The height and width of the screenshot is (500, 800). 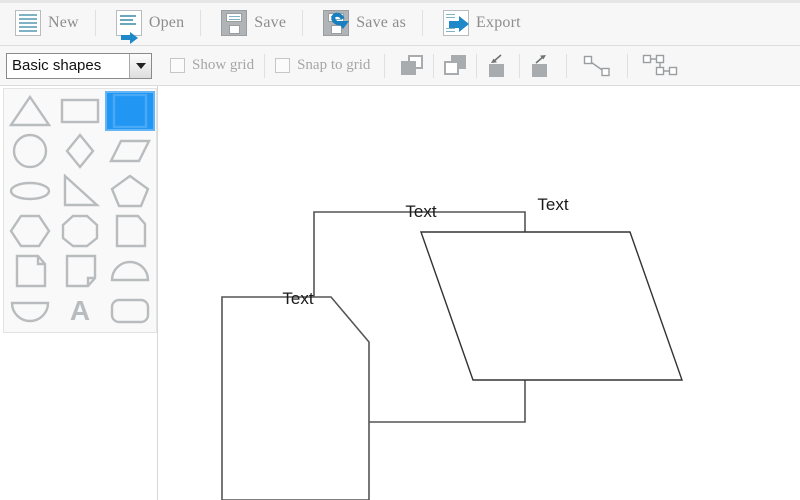 I want to click on menu-item-open-label: Open, so click(x=166, y=22).